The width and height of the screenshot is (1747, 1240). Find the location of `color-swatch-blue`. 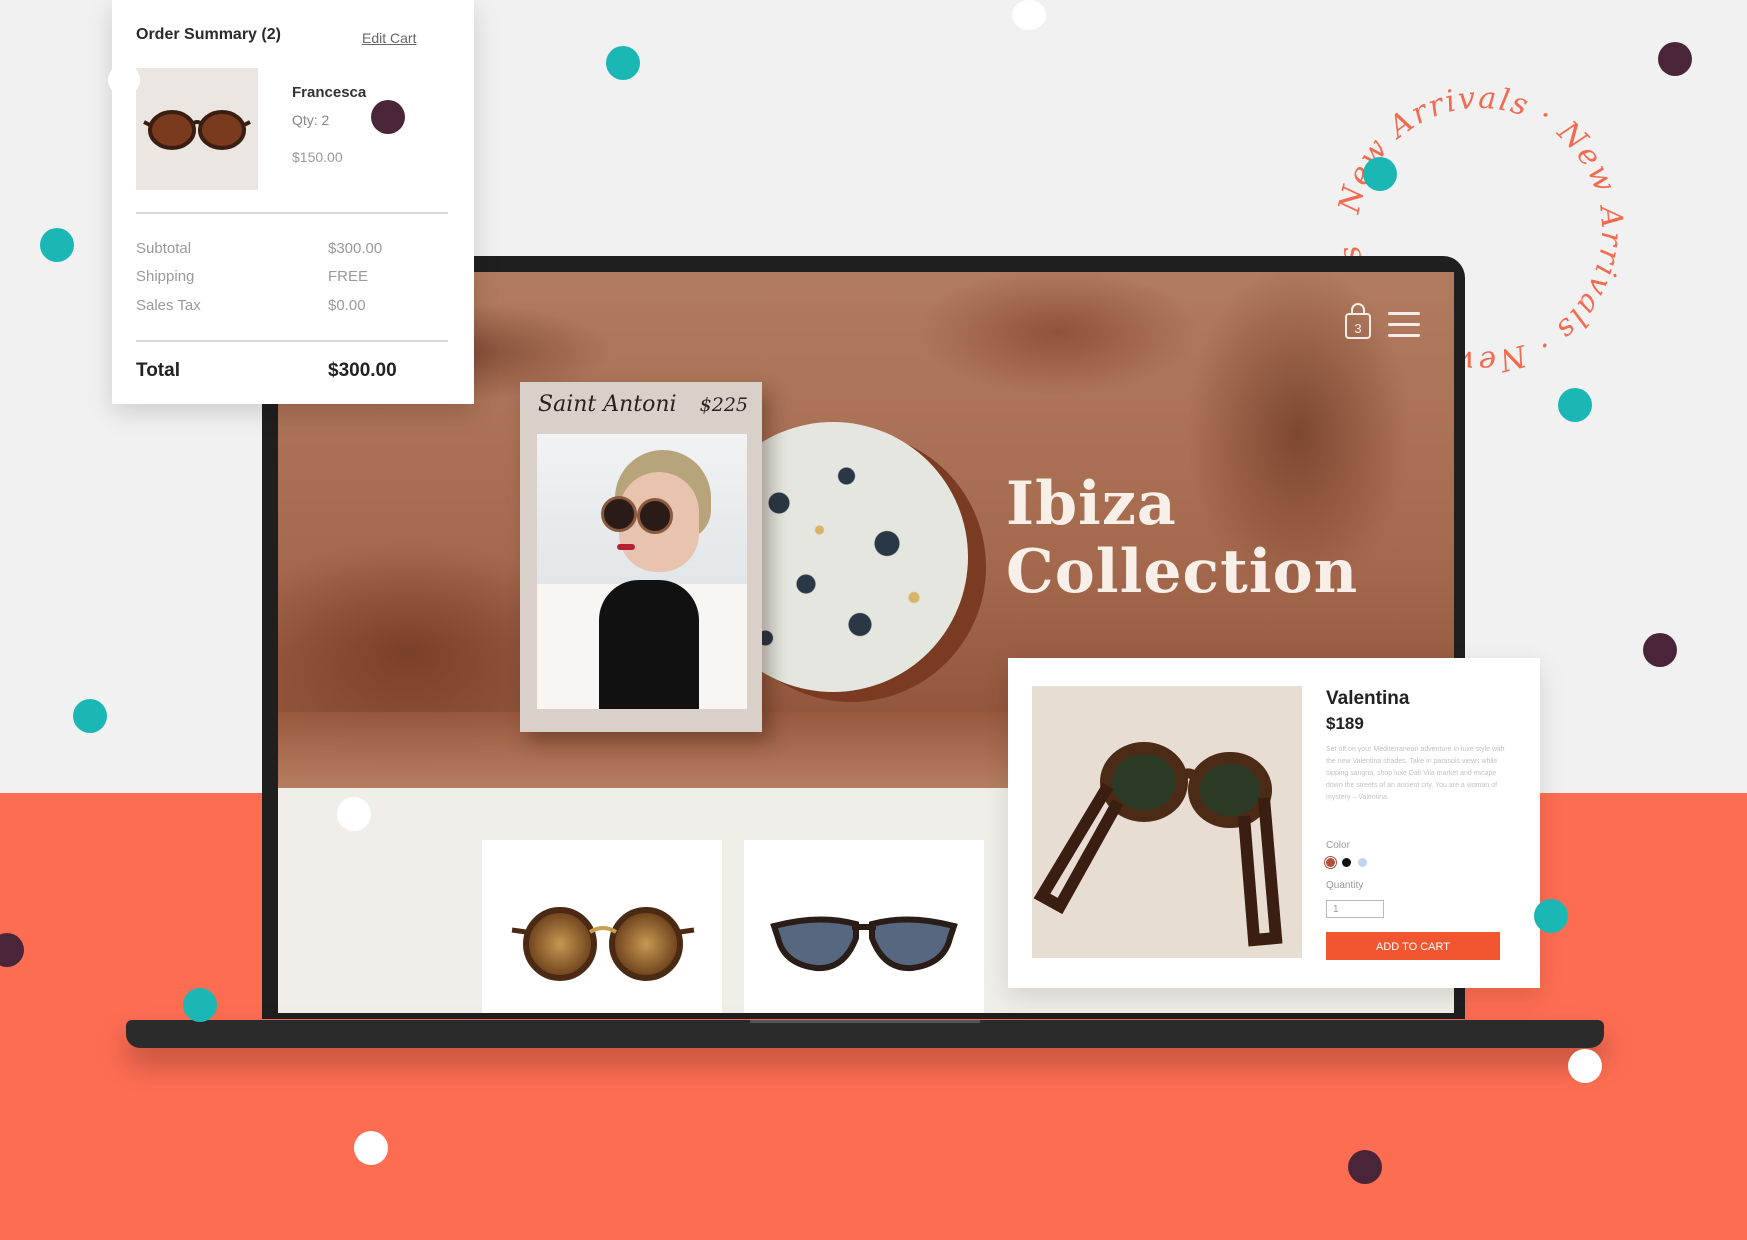

color-swatch-blue is located at coordinates (1362, 862).